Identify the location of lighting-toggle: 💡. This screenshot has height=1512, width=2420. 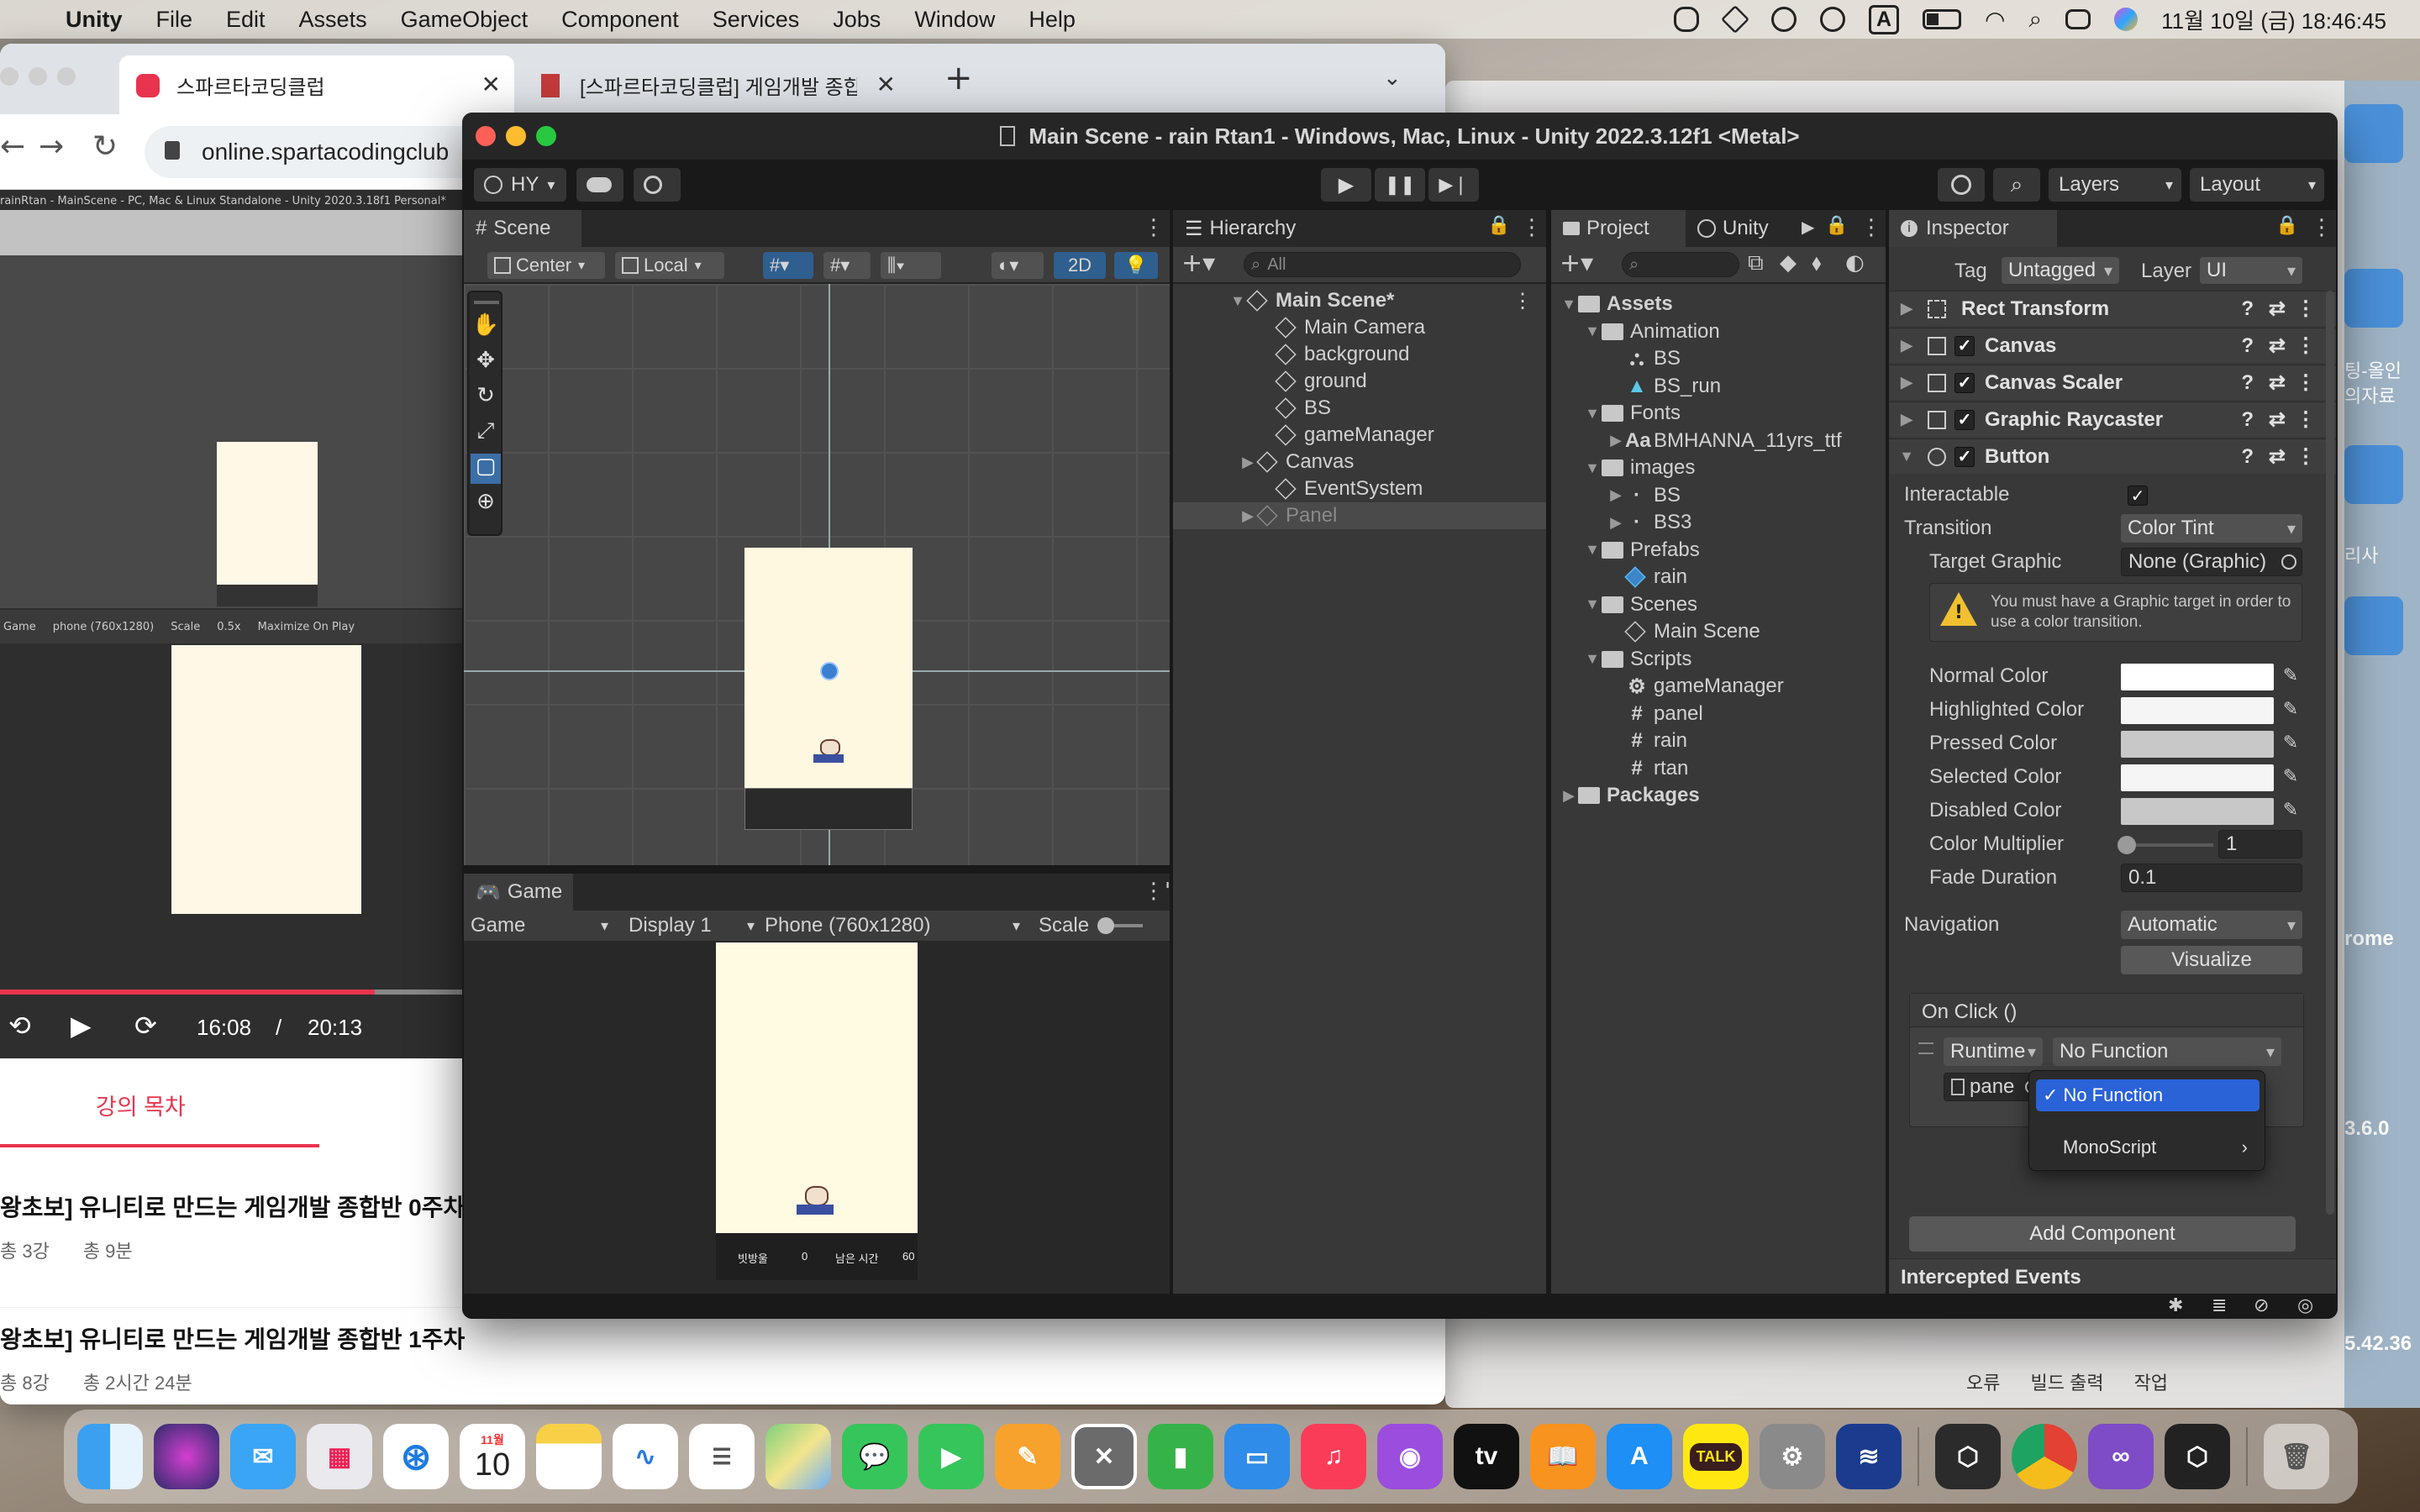
(1136, 265).